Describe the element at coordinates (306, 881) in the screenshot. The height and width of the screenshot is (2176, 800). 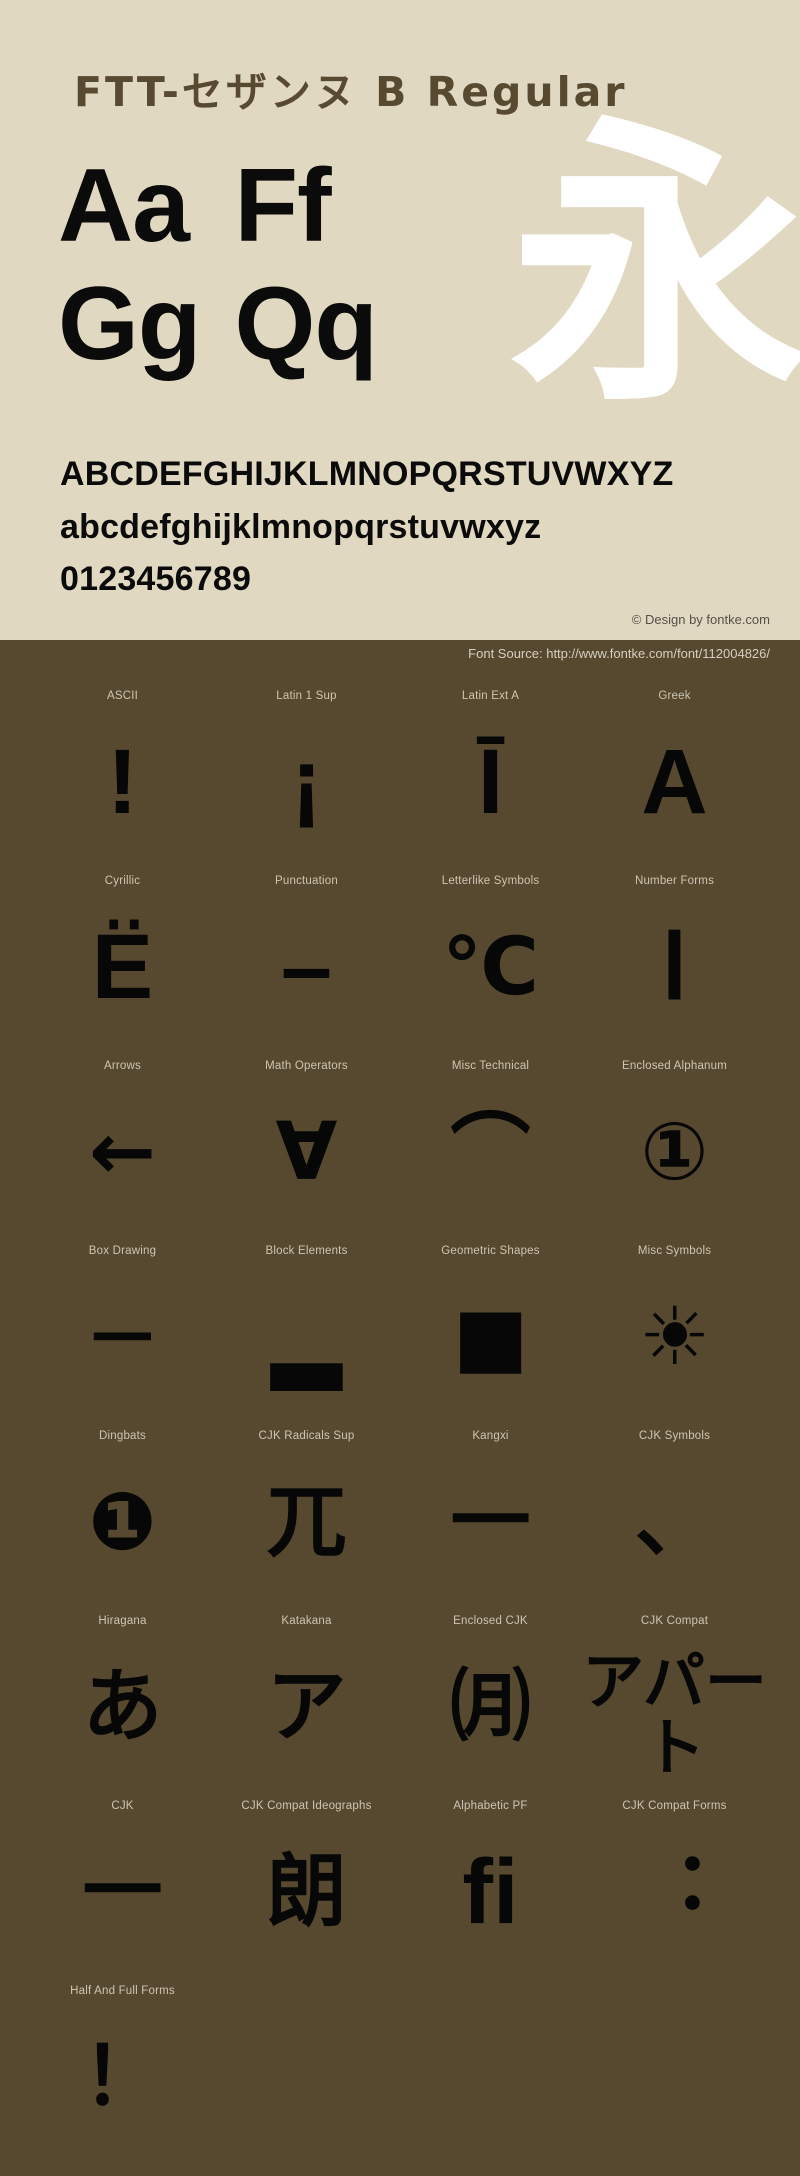
I see `unicode-block-label: Punctuation` at that location.